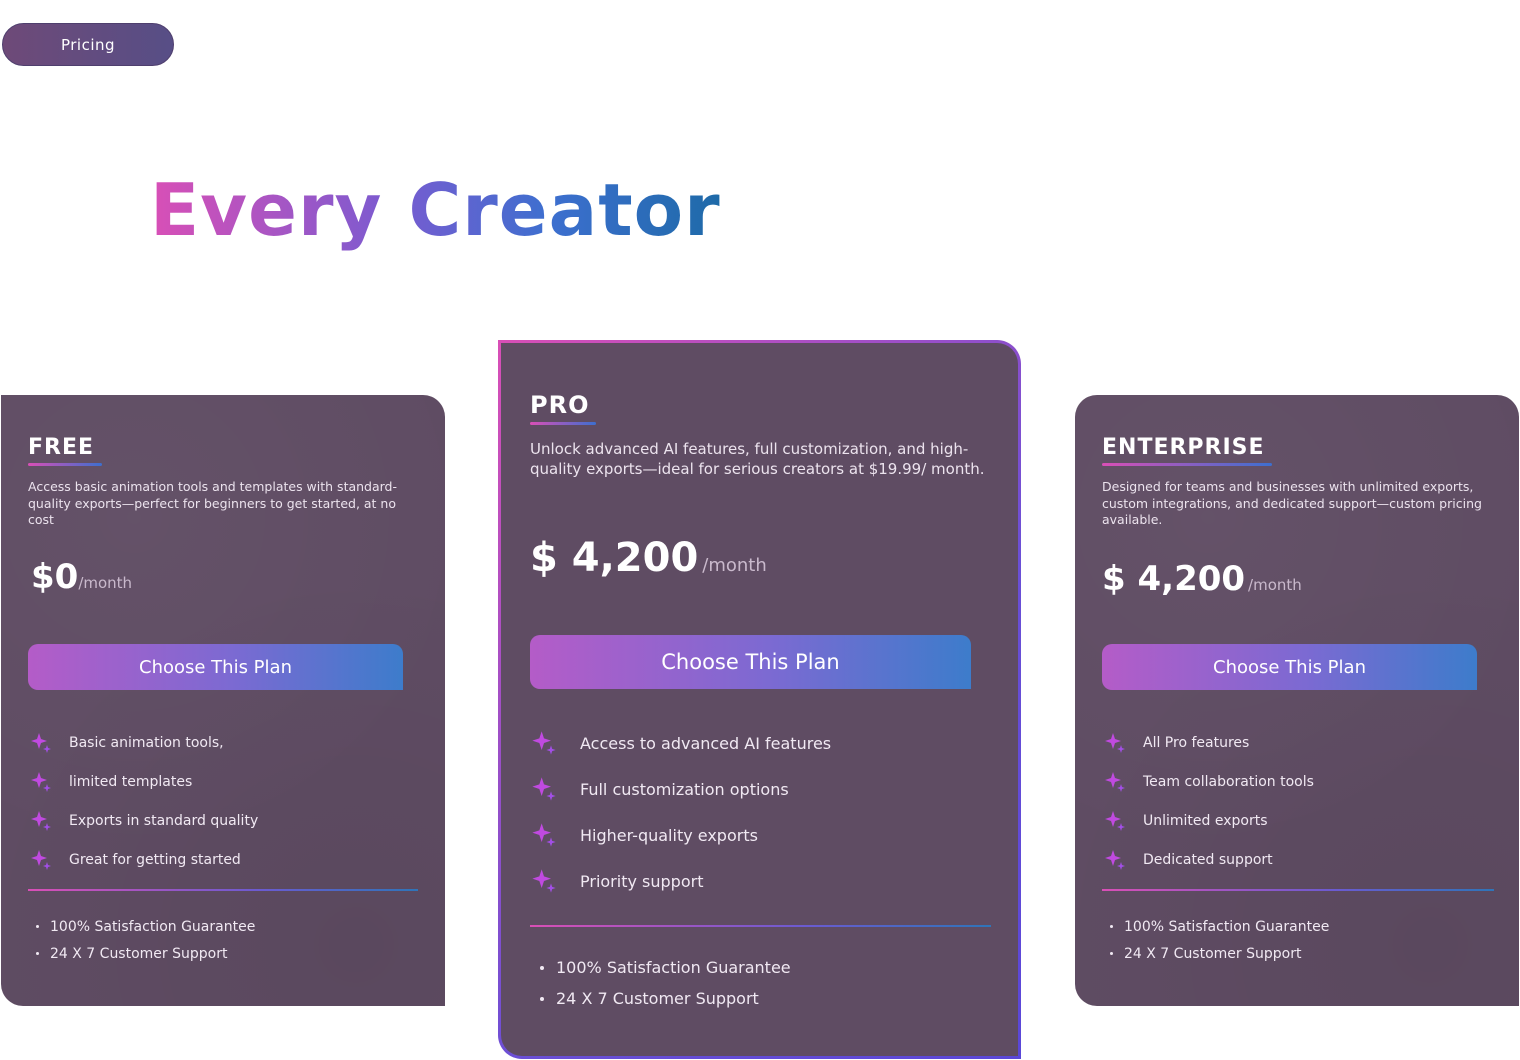  I want to click on feature-item: Great for getting started, so click(143, 859).